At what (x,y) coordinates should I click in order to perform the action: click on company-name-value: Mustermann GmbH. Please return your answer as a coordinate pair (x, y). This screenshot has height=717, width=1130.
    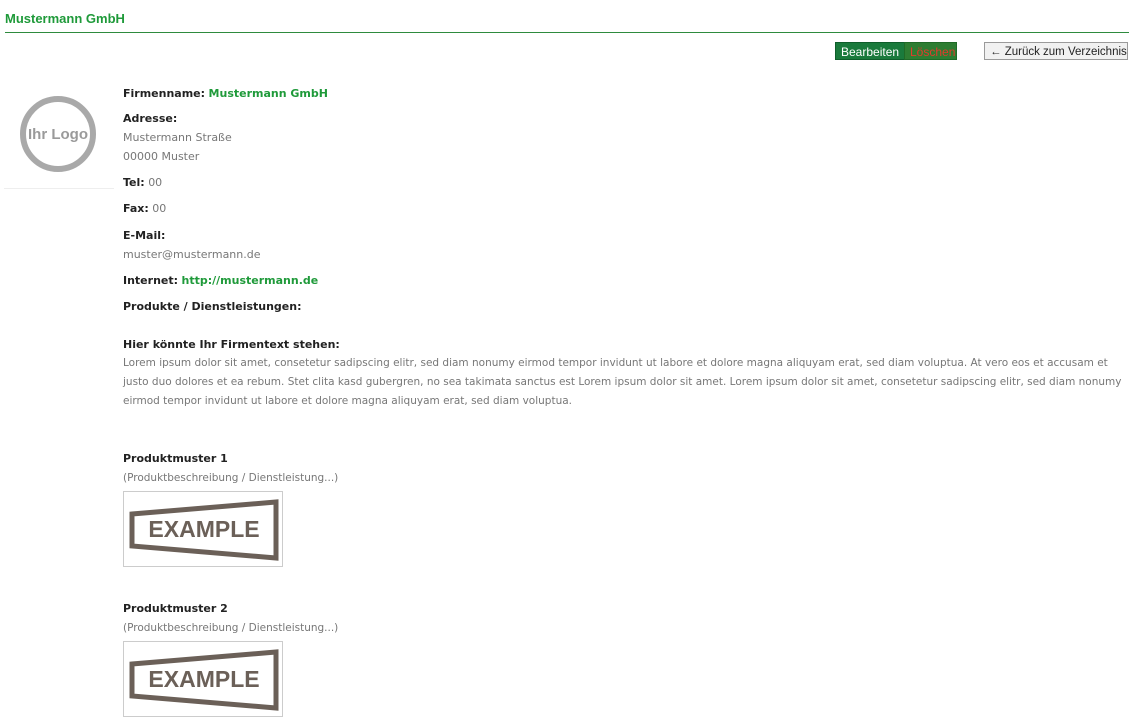
    Looking at the image, I should click on (268, 93).